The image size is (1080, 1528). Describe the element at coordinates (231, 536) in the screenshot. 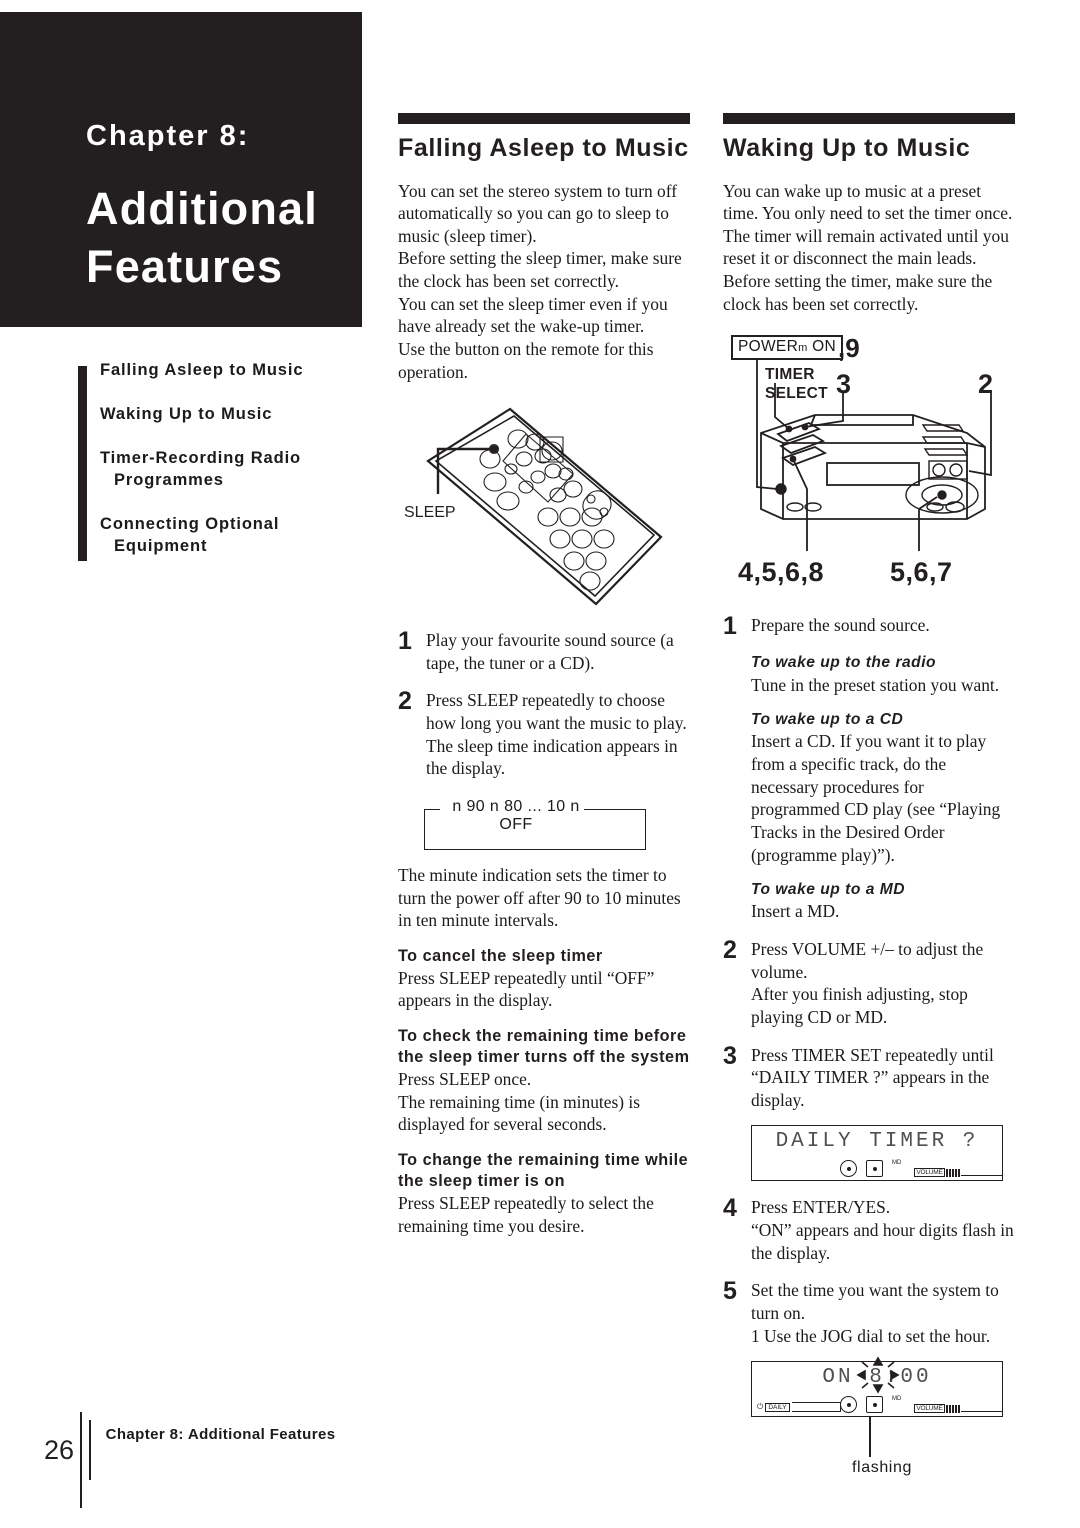

I see `contents-item-connecting-optional: Connecting Optional Equipment` at that location.